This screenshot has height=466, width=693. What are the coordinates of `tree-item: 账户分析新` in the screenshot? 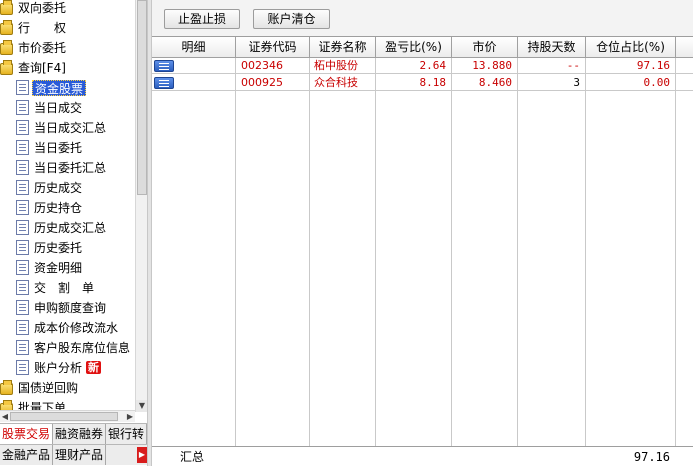 It's located at (59, 367).